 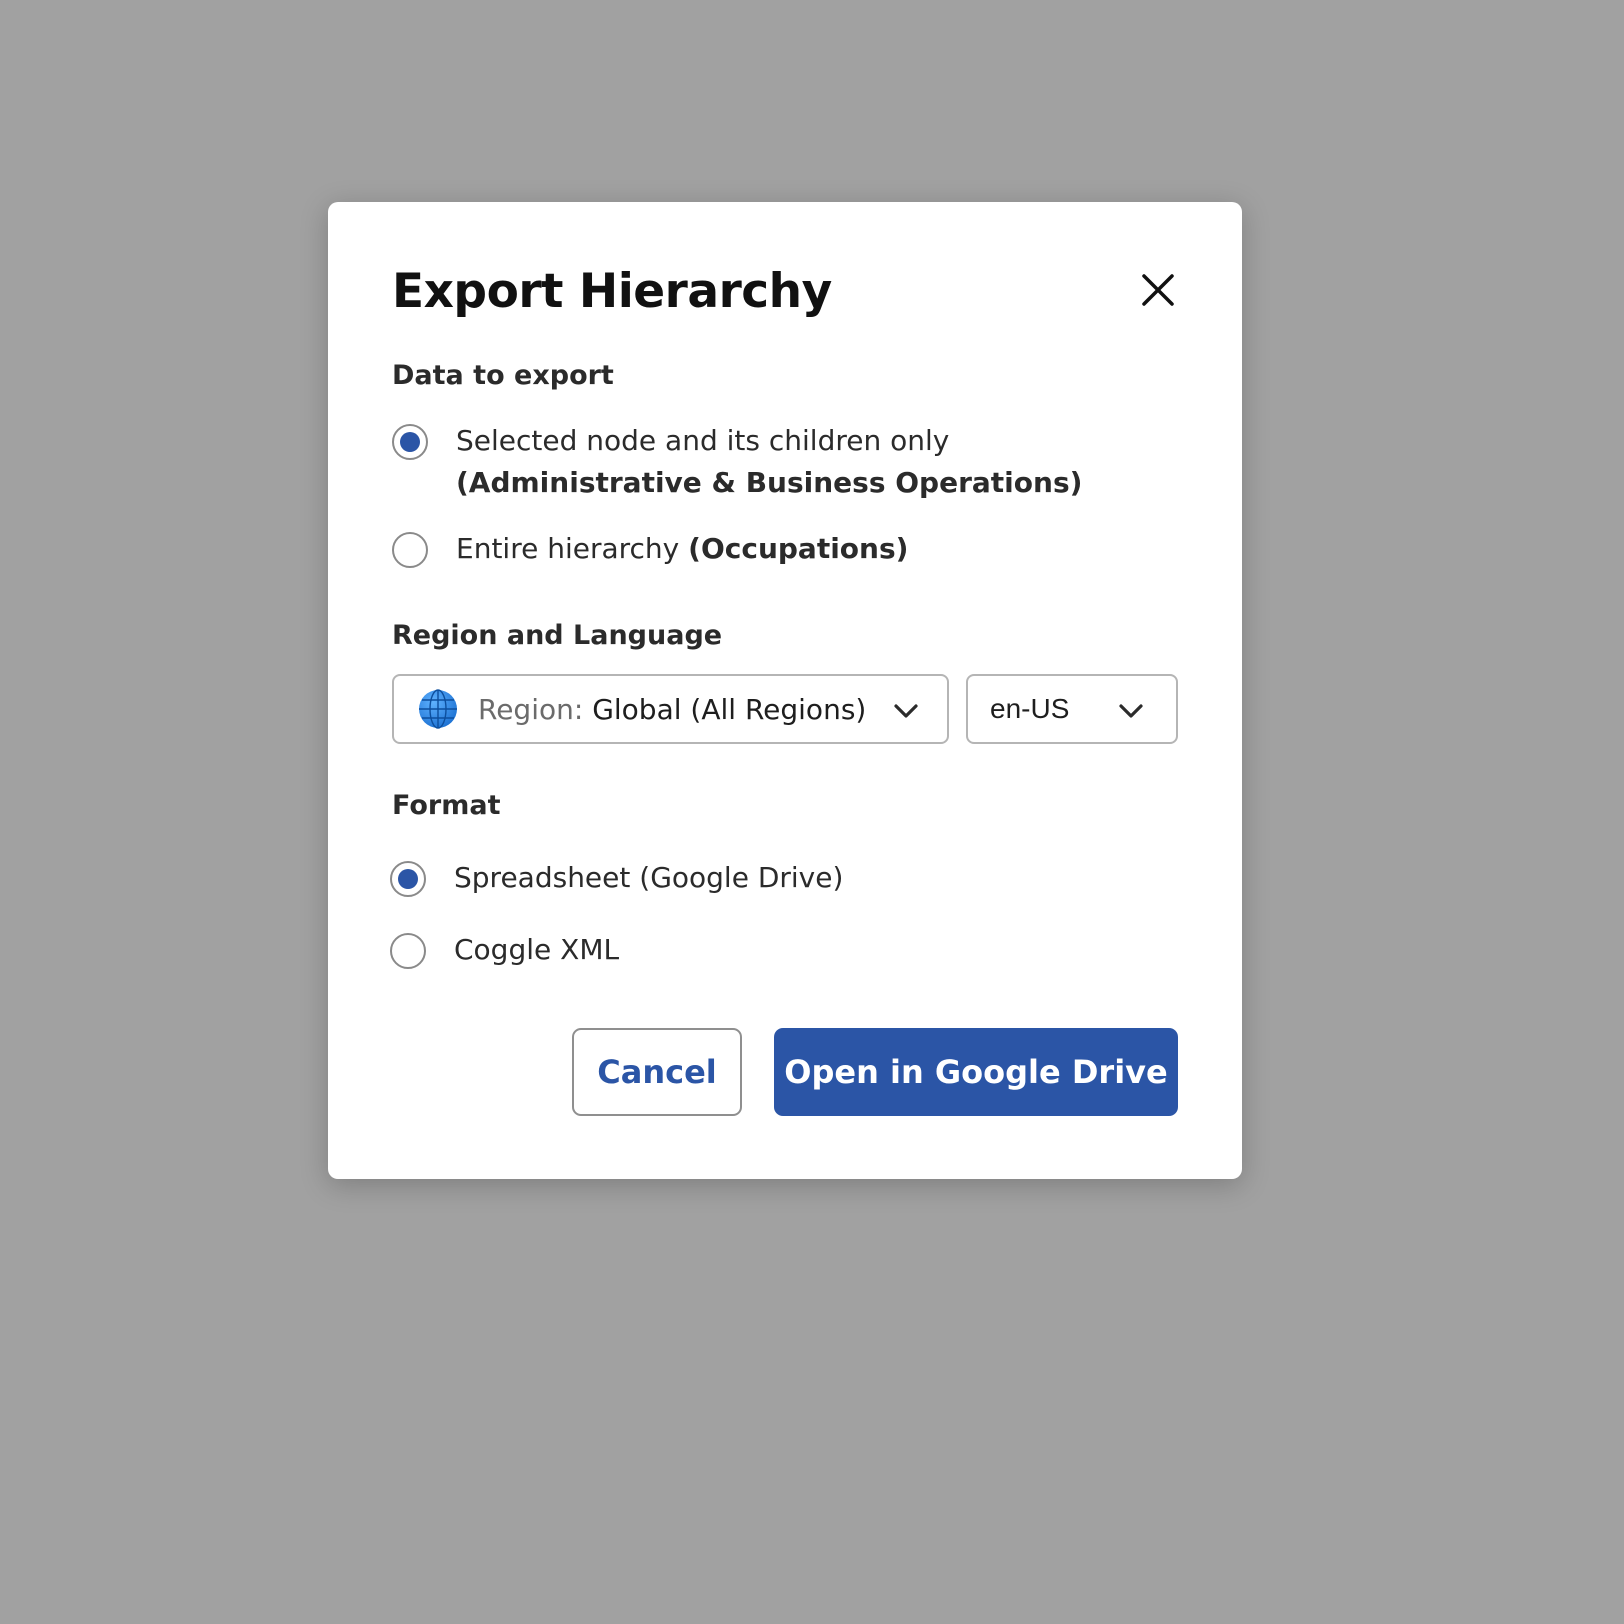 I want to click on option-detail: (Occupations), so click(x=798, y=548).